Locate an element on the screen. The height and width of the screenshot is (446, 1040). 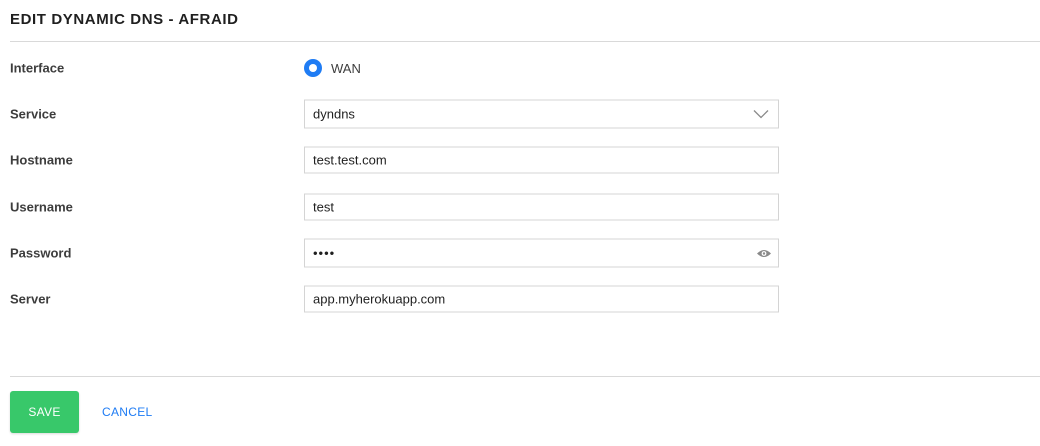
server-label: Server is located at coordinates (30, 299).